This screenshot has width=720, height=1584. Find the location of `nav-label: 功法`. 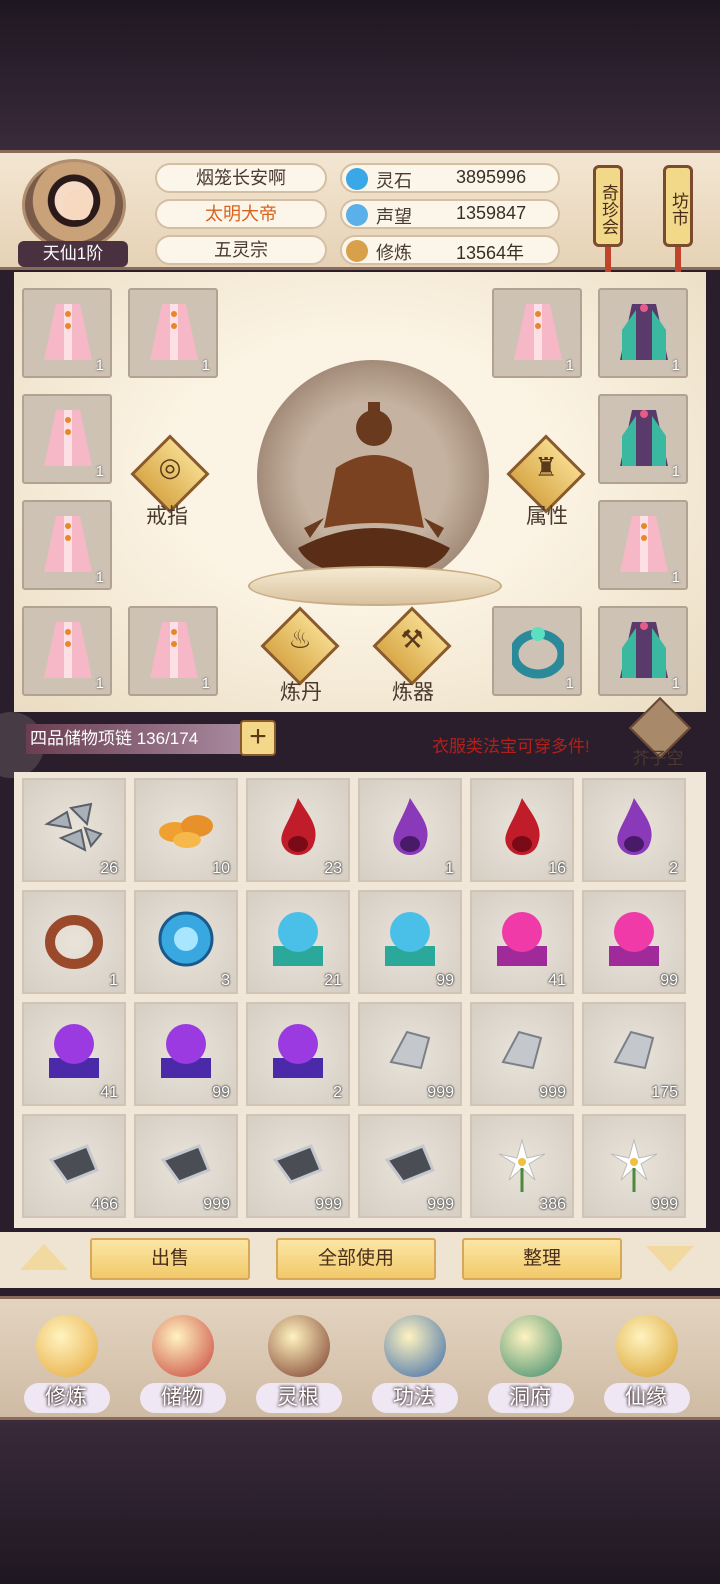

nav-label: 功法 is located at coordinates (414, 1397).